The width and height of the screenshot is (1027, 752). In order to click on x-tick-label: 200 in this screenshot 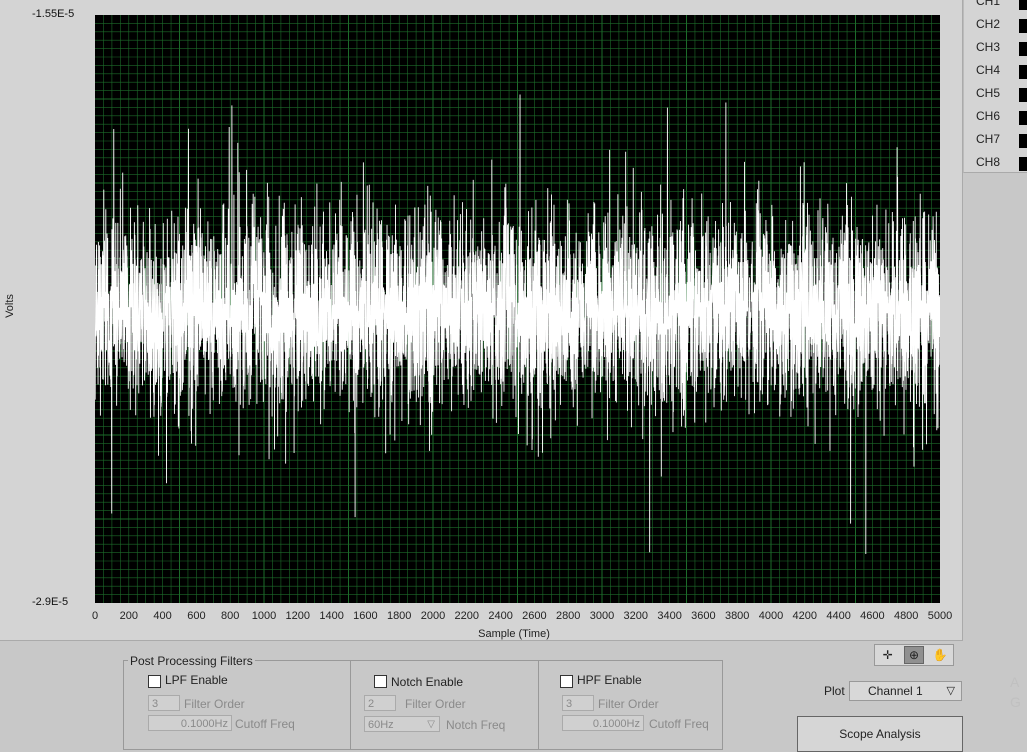, I will do `click(128, 616)`.